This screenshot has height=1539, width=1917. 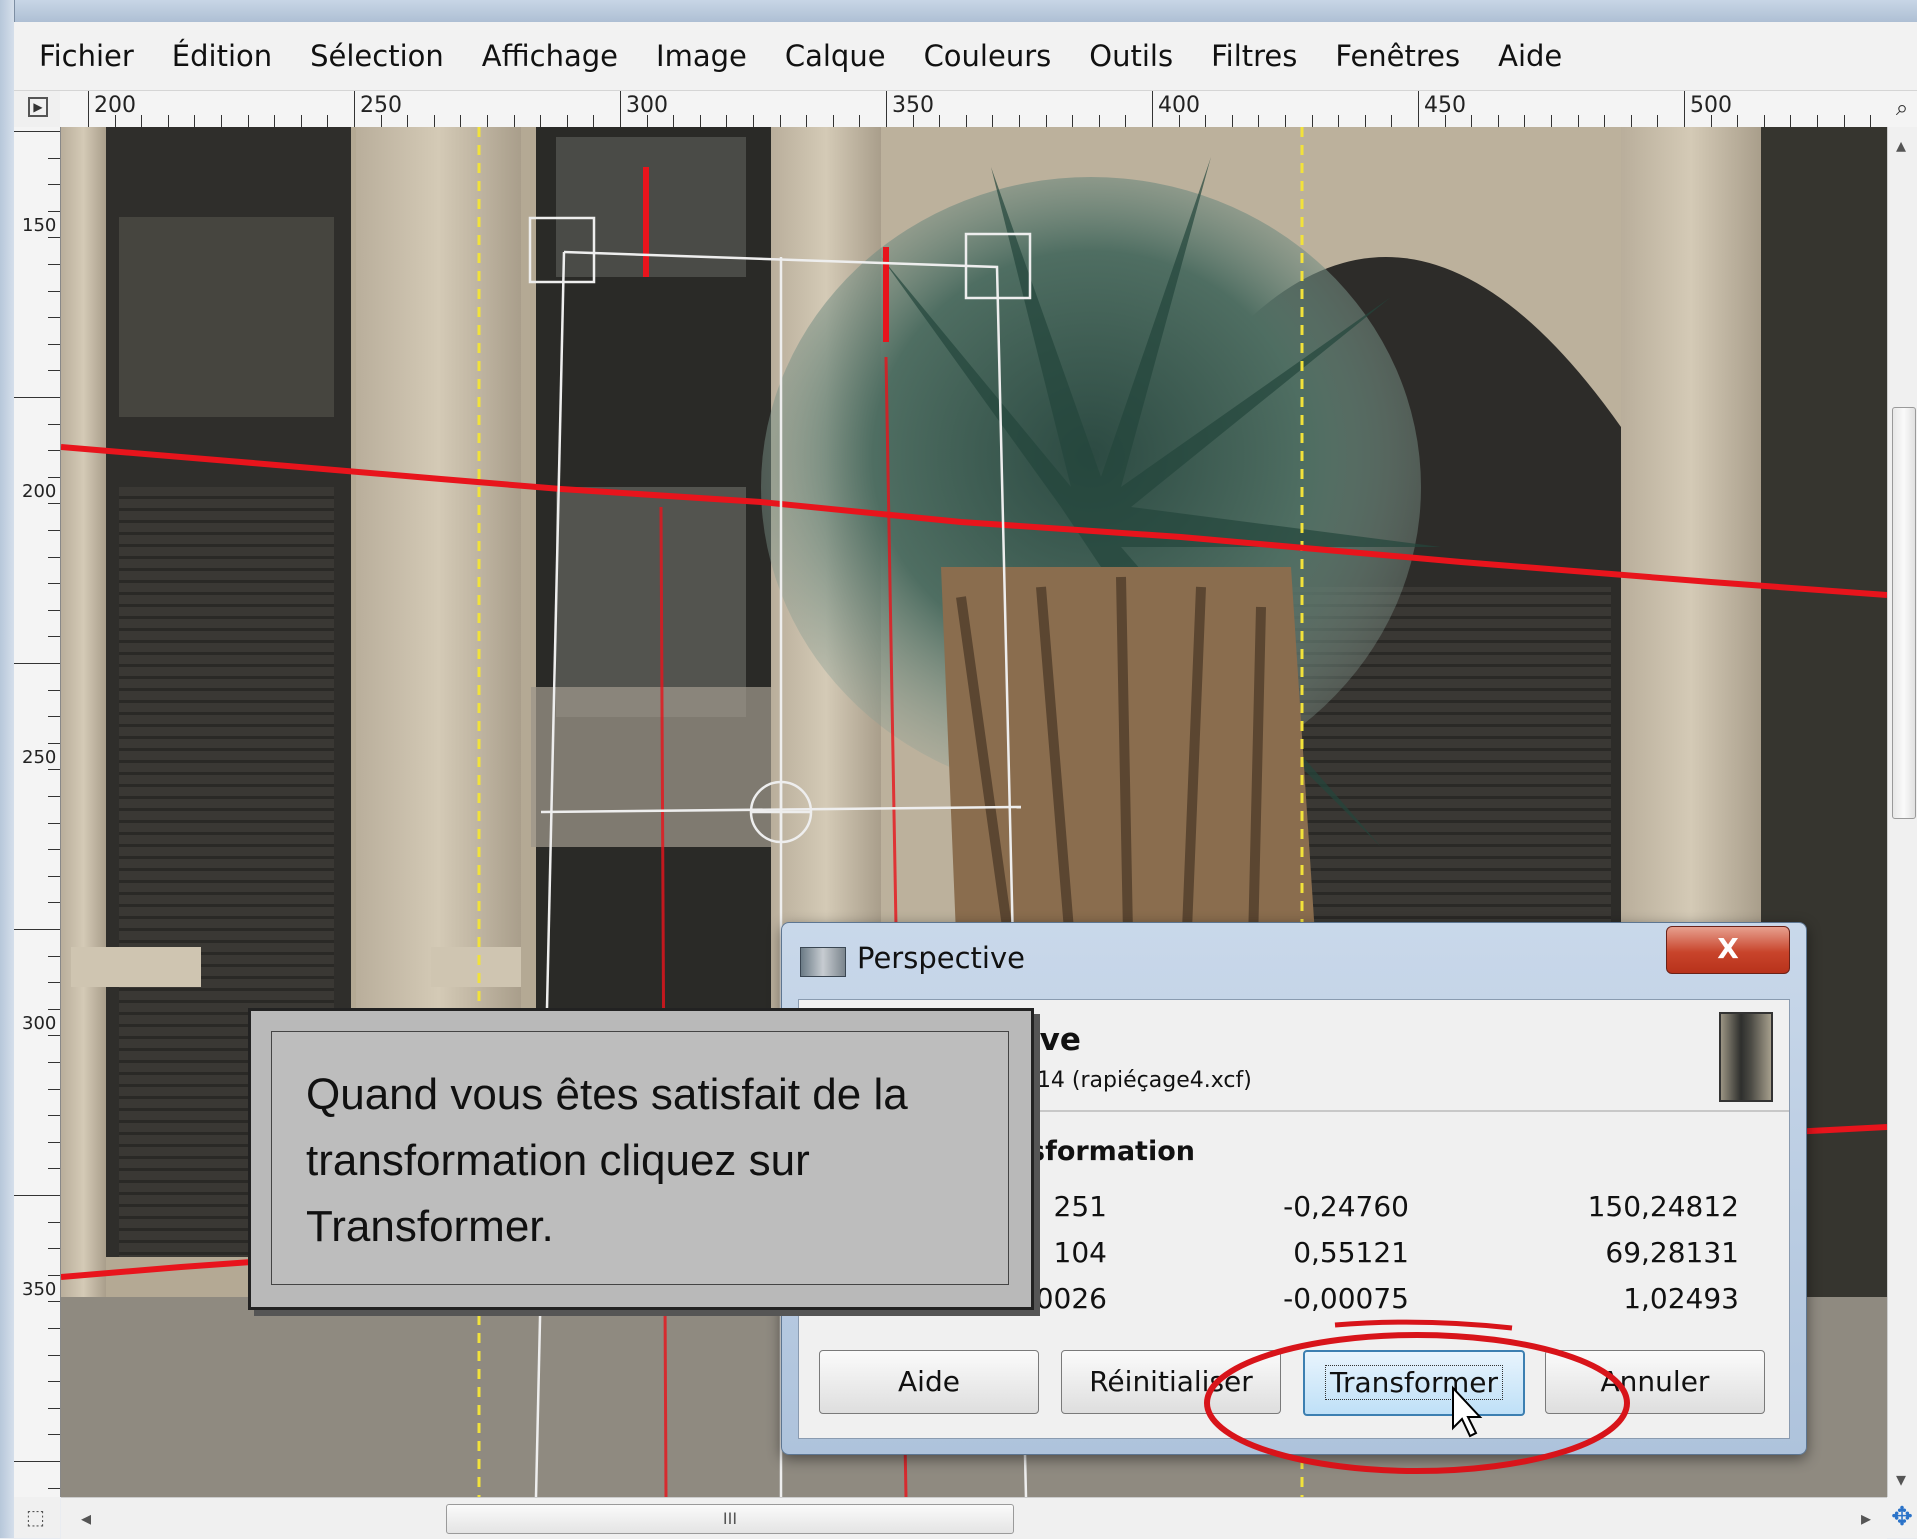 What do you see at coordinates (941, 958) in the screenshot?
I see `dialog-title: Perspective` at bounding box center [941, 958].